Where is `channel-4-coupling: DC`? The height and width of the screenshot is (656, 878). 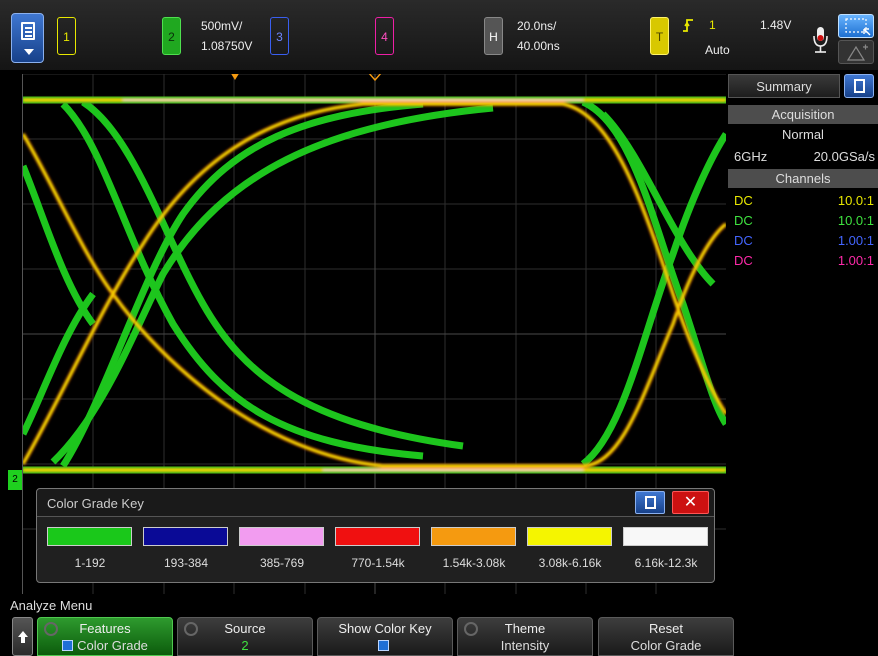 channel-4-coupling: DC is located at coordinates (743, 260).